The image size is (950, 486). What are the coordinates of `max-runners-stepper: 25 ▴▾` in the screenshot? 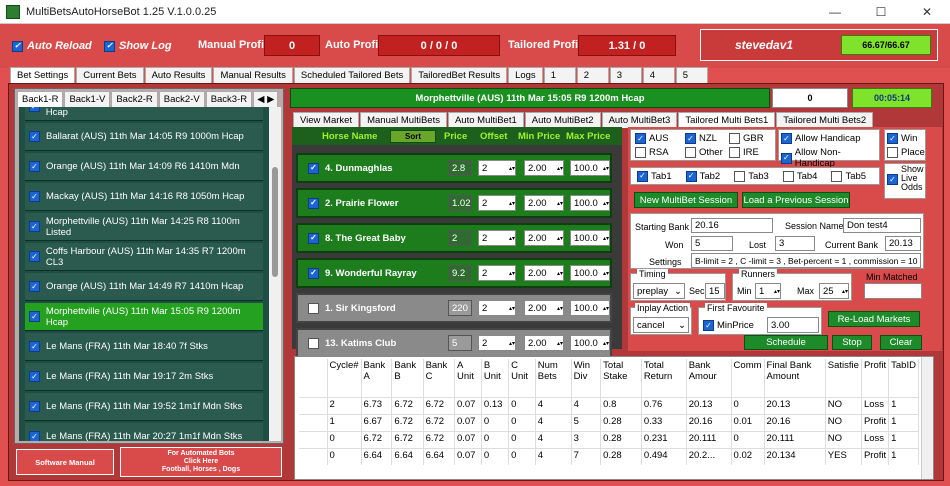 It's located at (834, 291).